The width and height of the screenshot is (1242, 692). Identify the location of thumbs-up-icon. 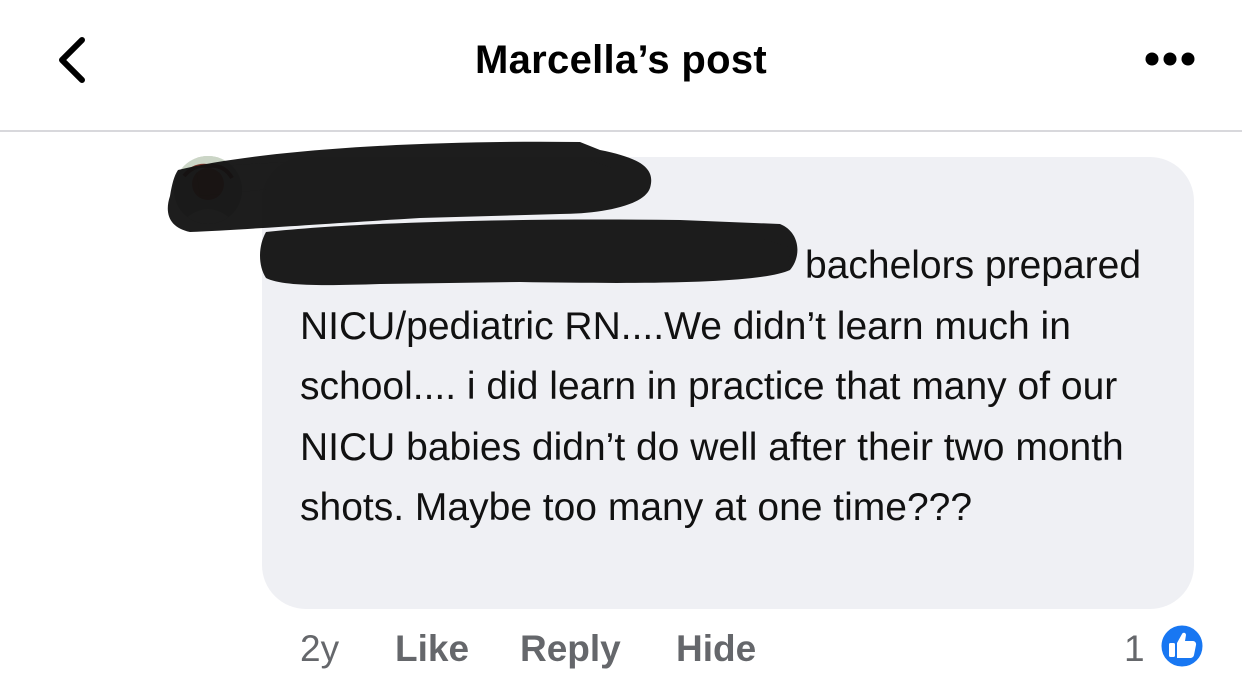
(1182, 646).